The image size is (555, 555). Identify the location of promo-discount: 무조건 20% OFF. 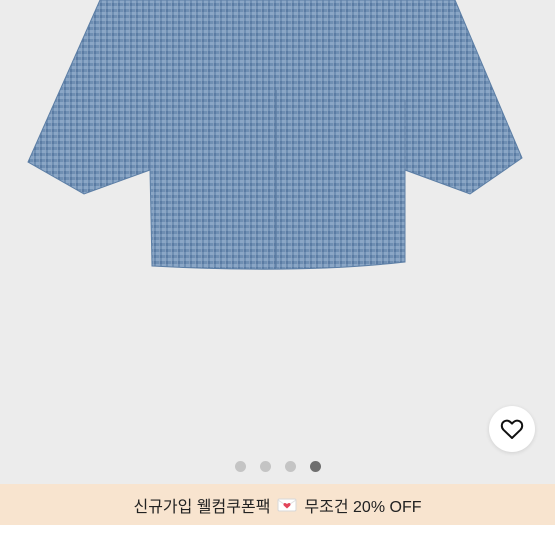
(363, 507).